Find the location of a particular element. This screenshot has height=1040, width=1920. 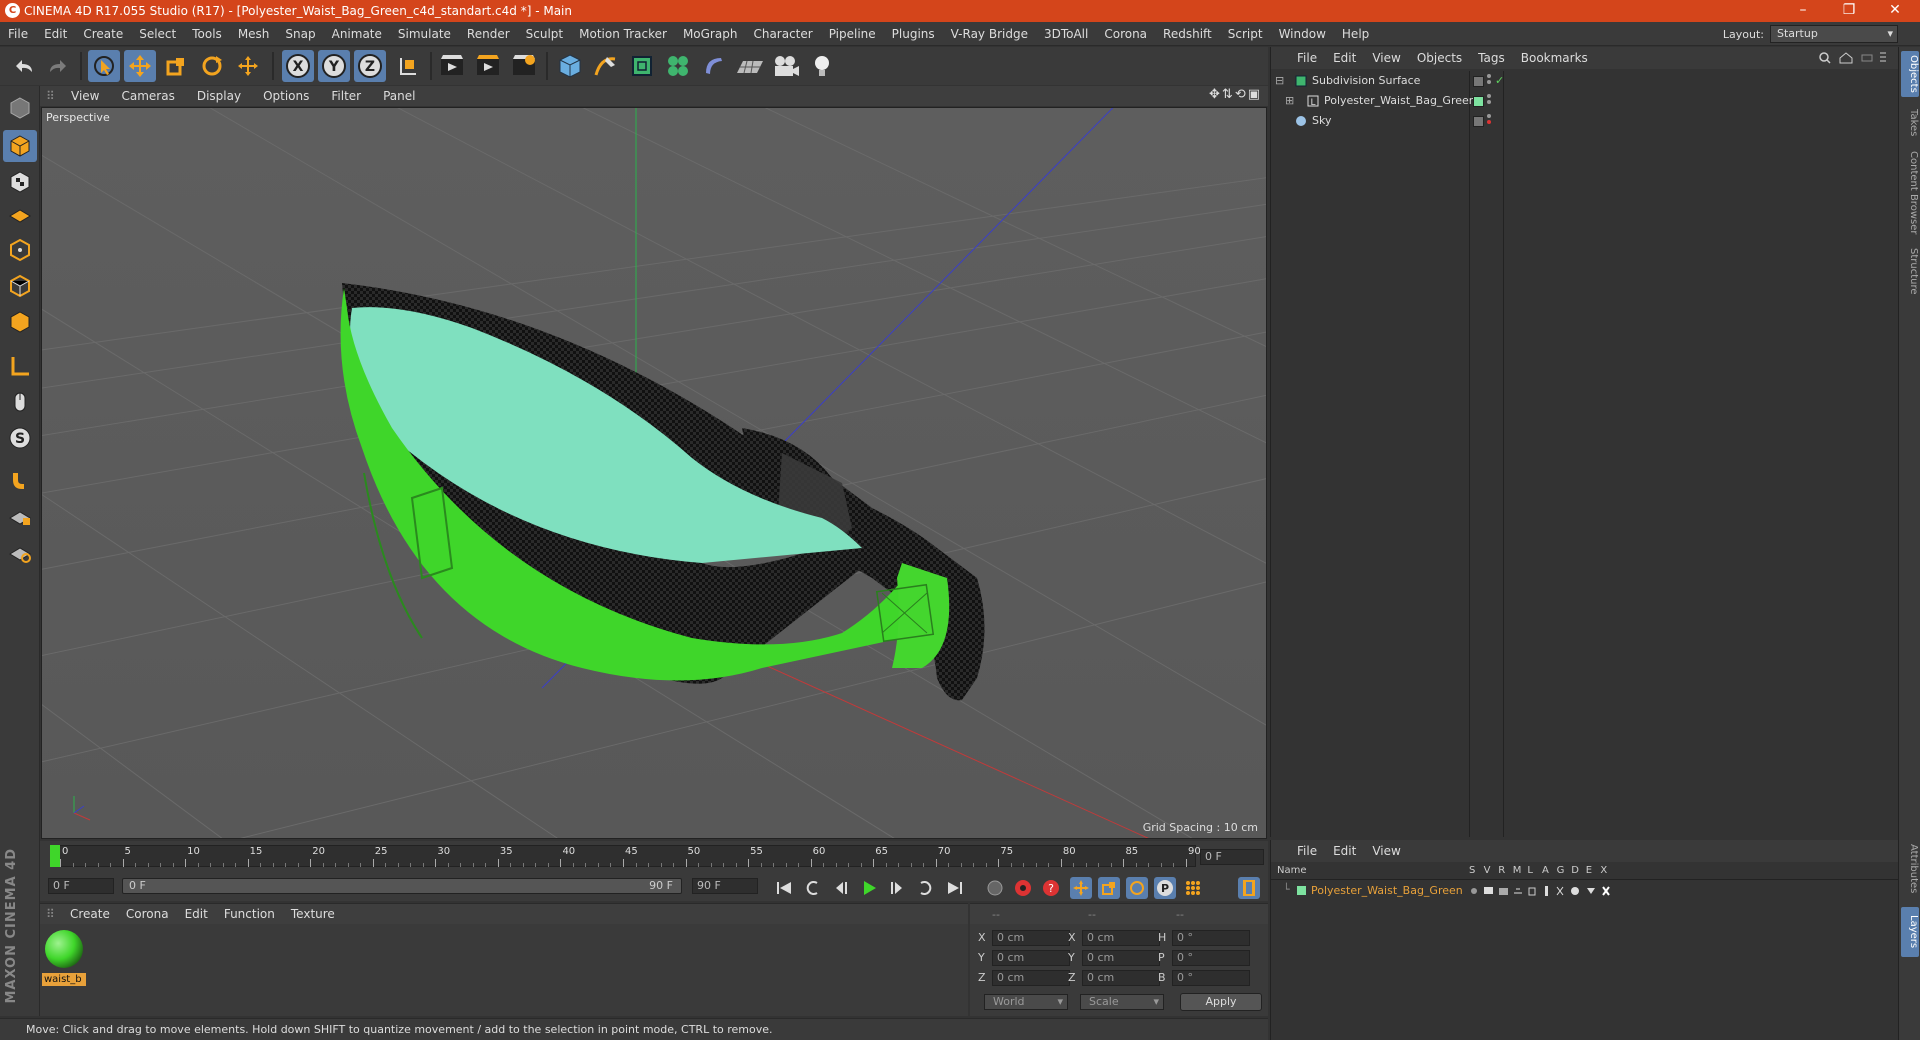

axis-mode-icon is located at coordinates (20, 366).